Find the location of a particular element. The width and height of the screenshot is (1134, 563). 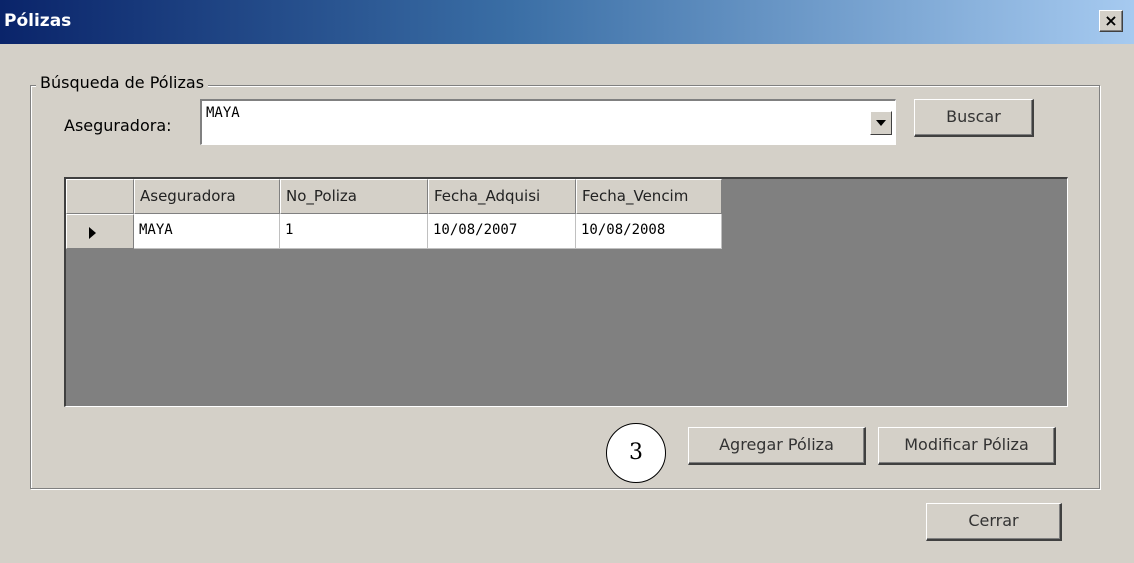

column-header-fecha-vencimiento: Fecha_Vencim is located at coordinates (649, 196).